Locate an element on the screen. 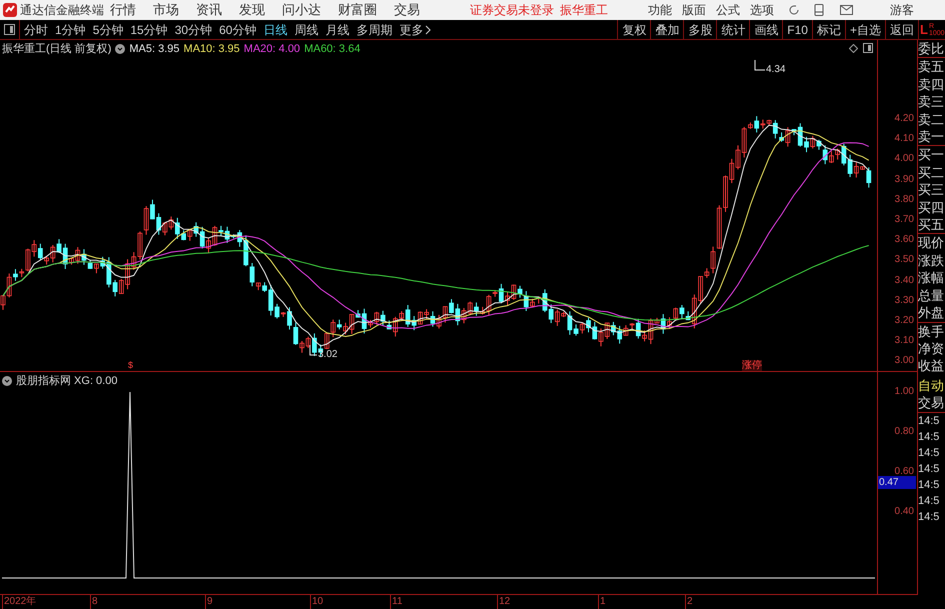 The width and height of the screenshot is (945, 609). price-tick: 3.00 is located at coordinates (904, 361).